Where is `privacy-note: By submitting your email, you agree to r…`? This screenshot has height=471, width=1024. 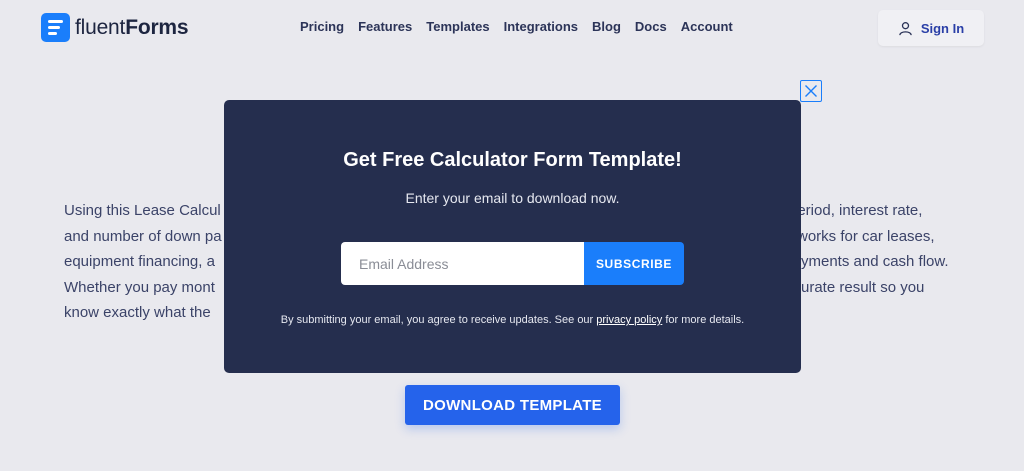
privacy-note: By submitting your email, you agree to r… is located at coordinates (512, 320).